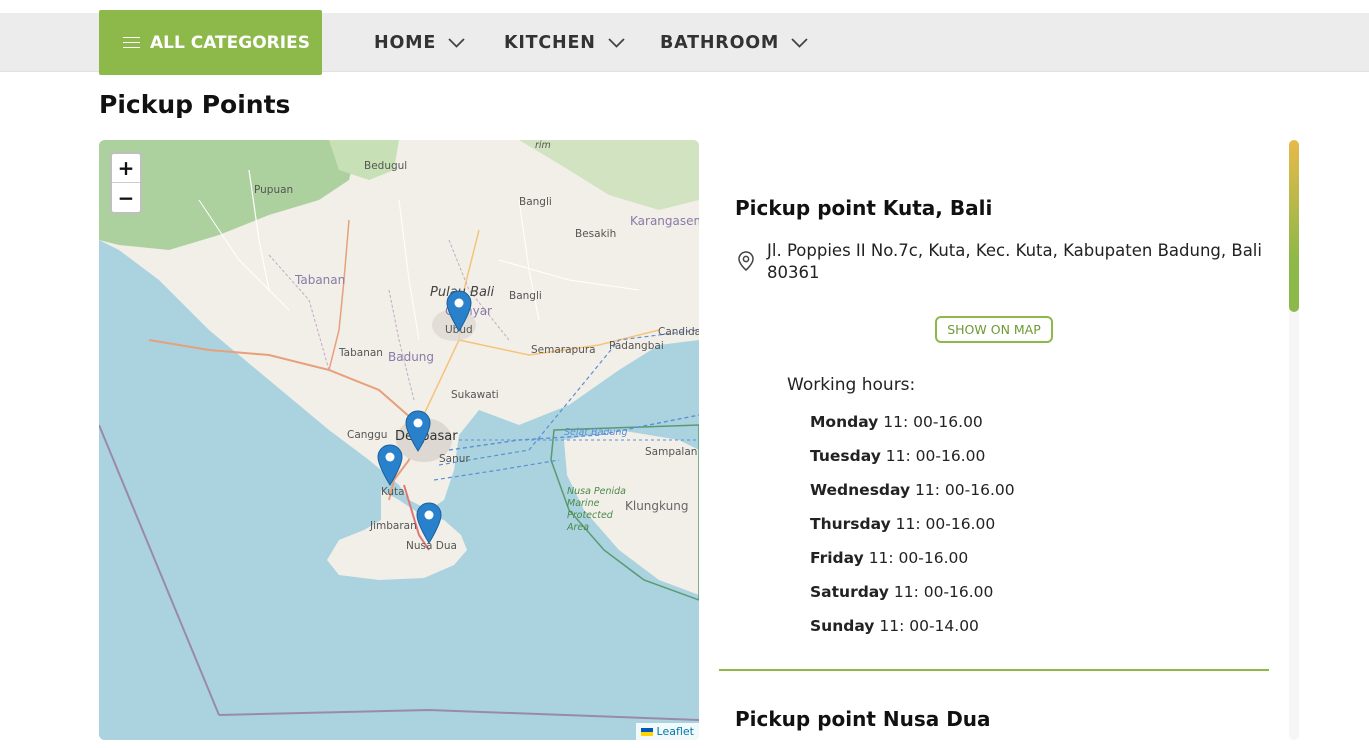 The image size is (1369, 748). Describe the element at coordinates (230, 42) in the screenshot. I see `all-categories-label: ALL CATEGORIES` at that location.